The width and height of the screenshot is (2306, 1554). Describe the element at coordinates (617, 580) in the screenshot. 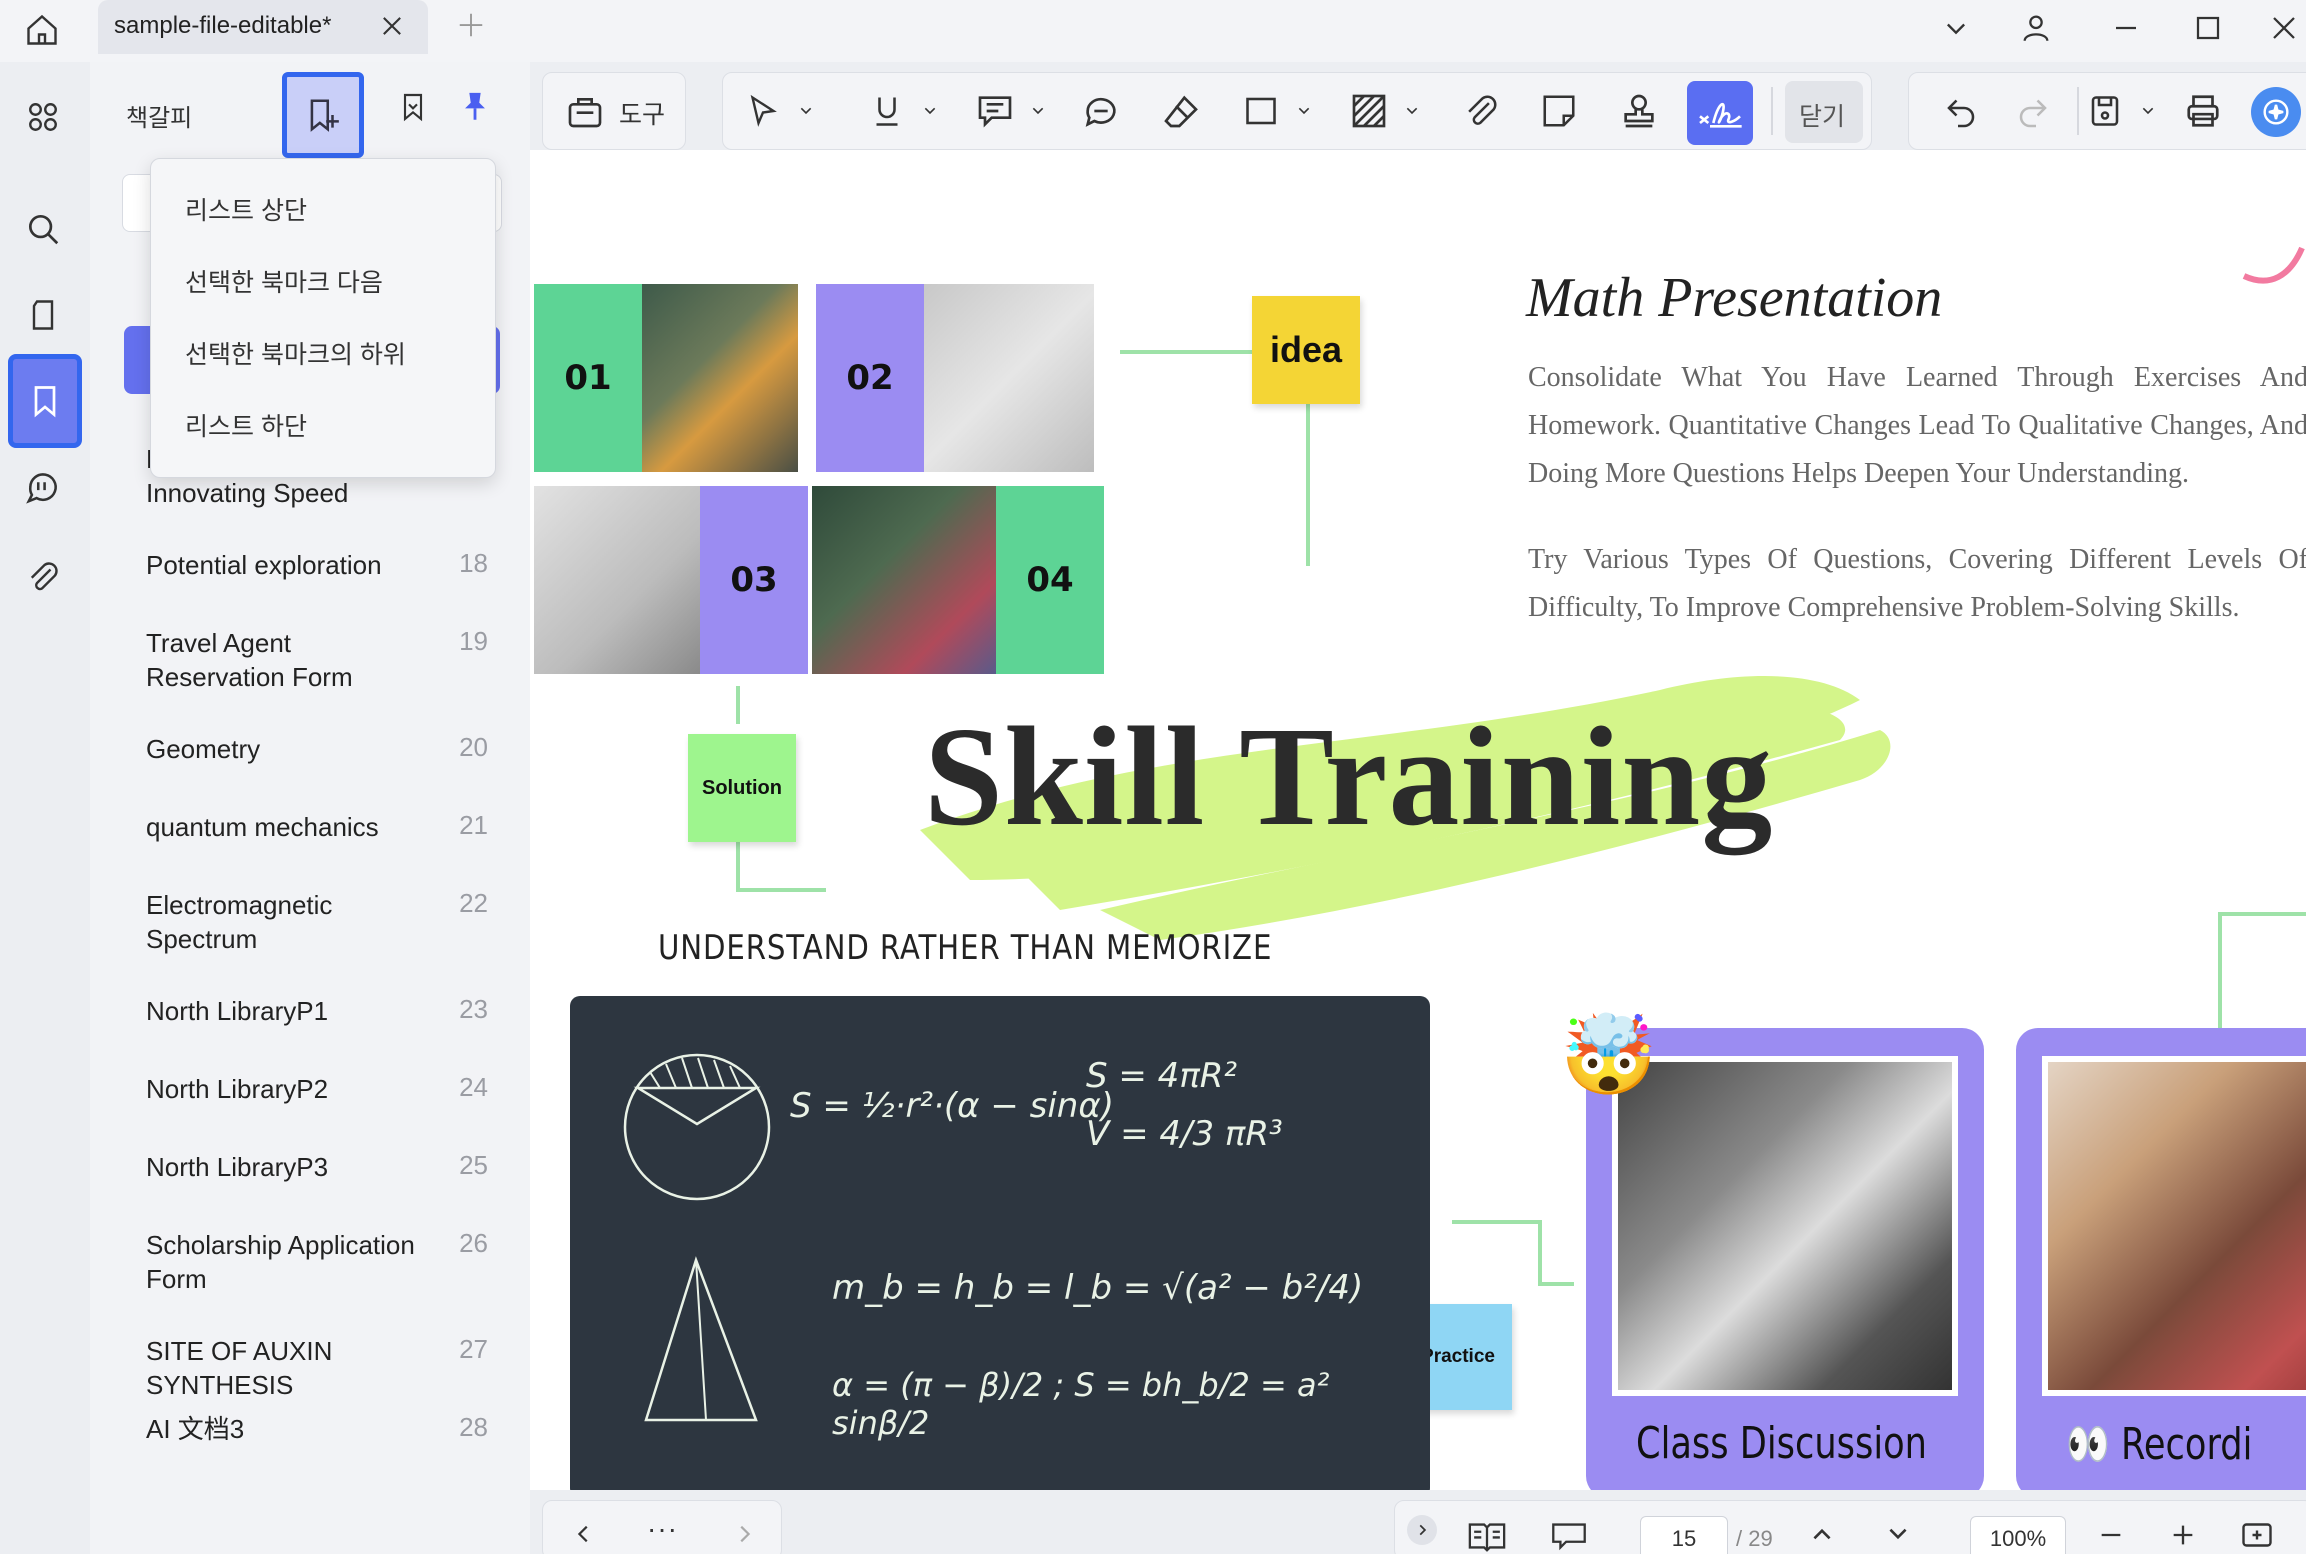

I see `compass-photo` at that location.